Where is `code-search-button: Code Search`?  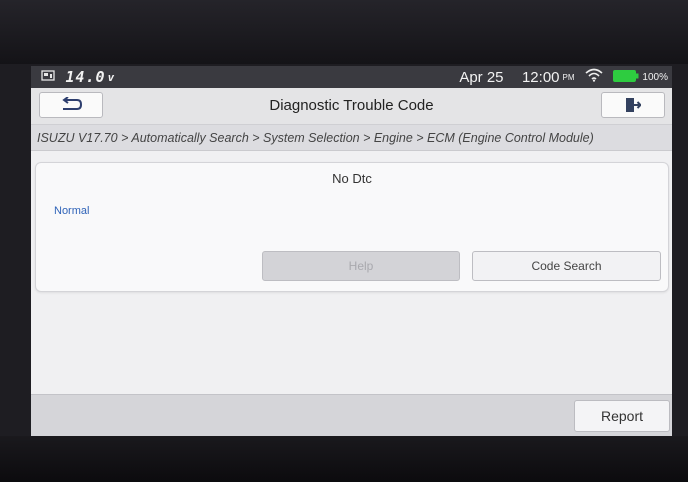 code-search-button: Code Search is located at coordinates (566, 266).